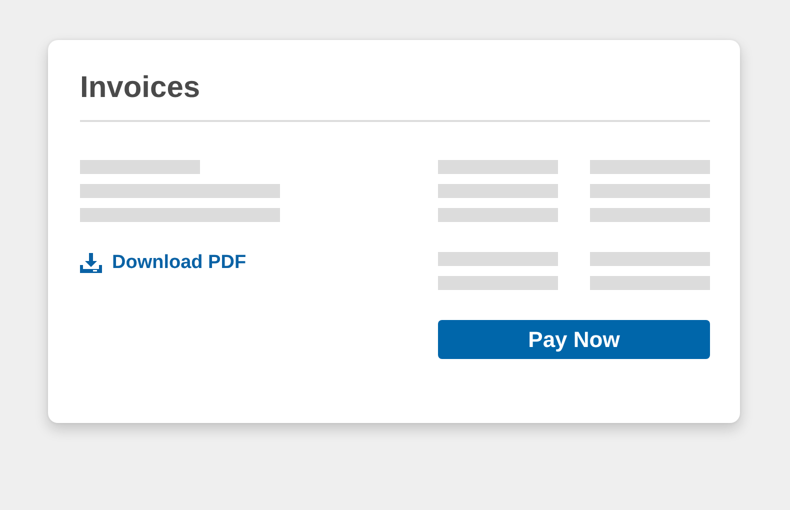 This screenshot has width=790, height=510. What do you see at coordinates (180, 263) in the screenshot?
I see `download-link: Download PDF` at bounding box center [180, 263].